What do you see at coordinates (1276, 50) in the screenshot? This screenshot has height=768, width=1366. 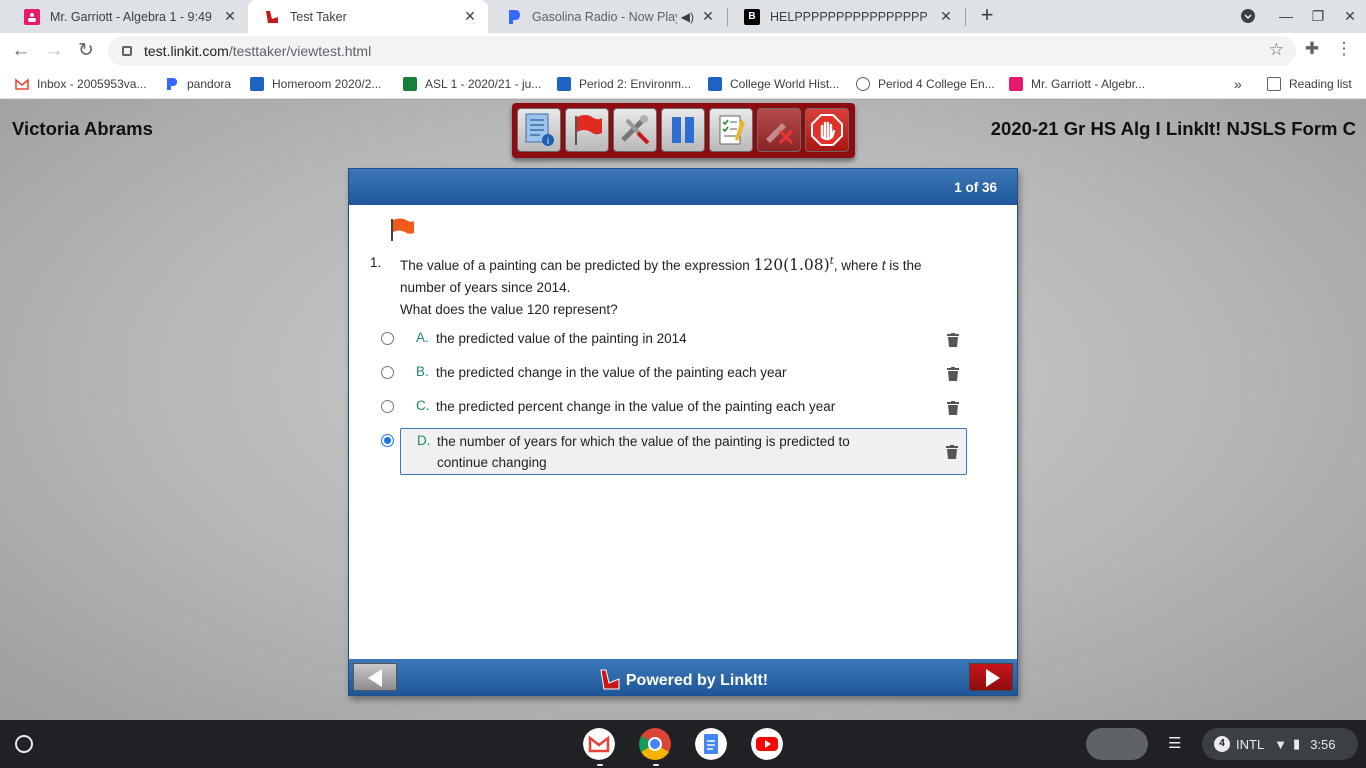 I see `bookmark-star-icon: ☆` at bounding box center [1276, 50].